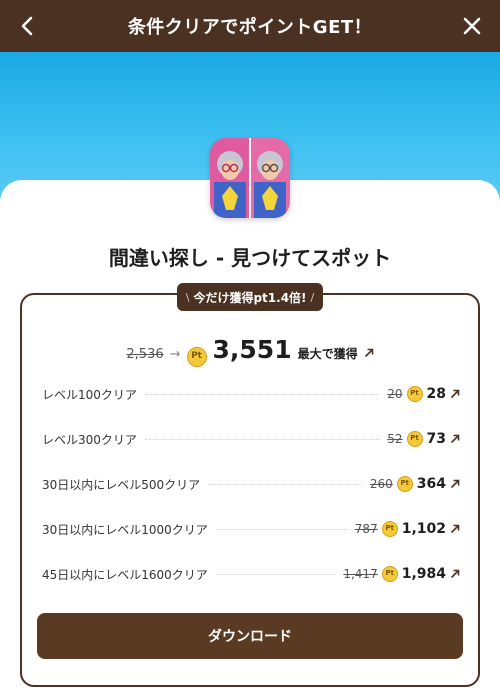 This screenshot has height=700, width=500. I want to click on badge-text: 今だけ獲得pt1.4倍!, so click(250, 297).